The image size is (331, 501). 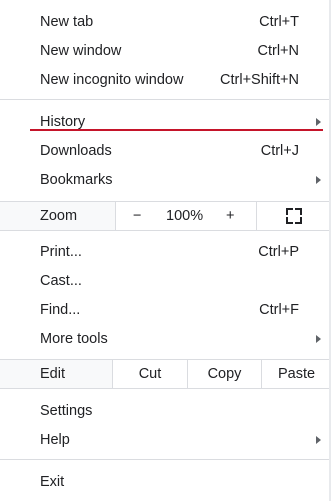 I want to click on new-window-label: New window, so click(x=81, y=50).